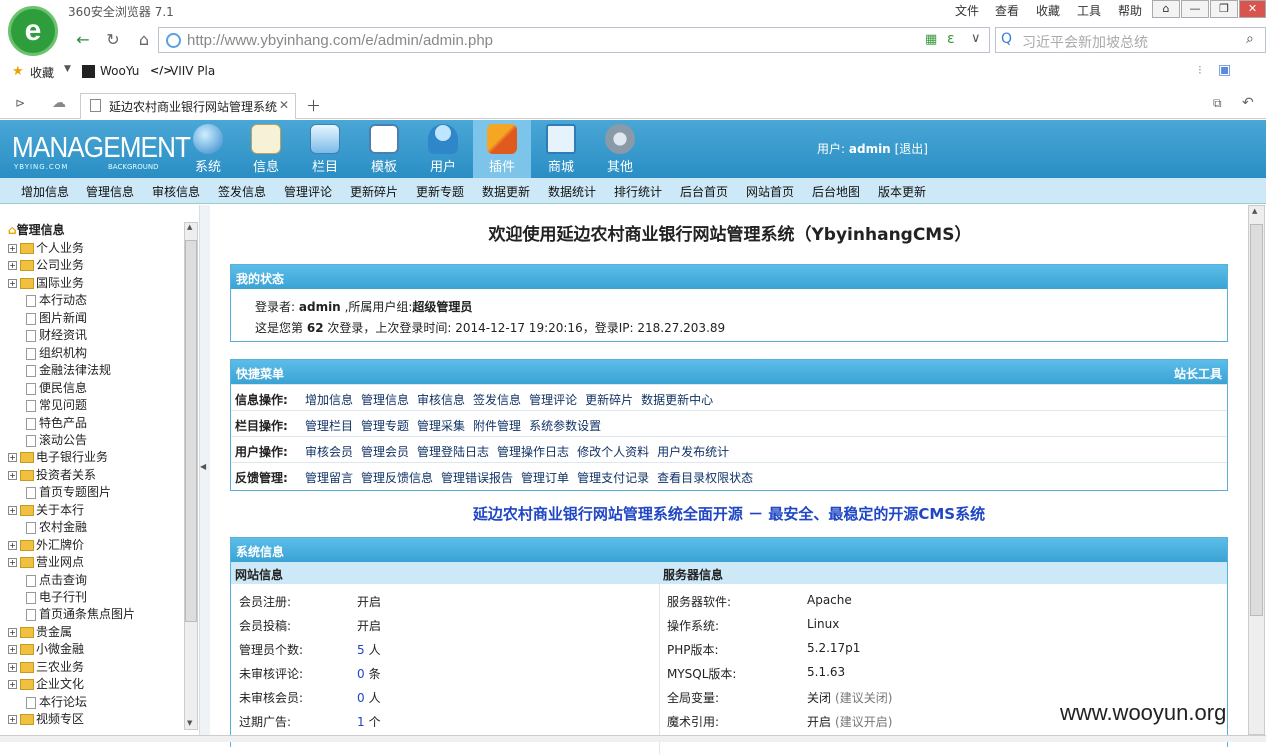 The width and height of the screenshot is (1266, 754). What do you see at coordinates (453, 452) in the screenshot?
I see `quick-link: 管理登陆日志` at bounding box center [453, 452].